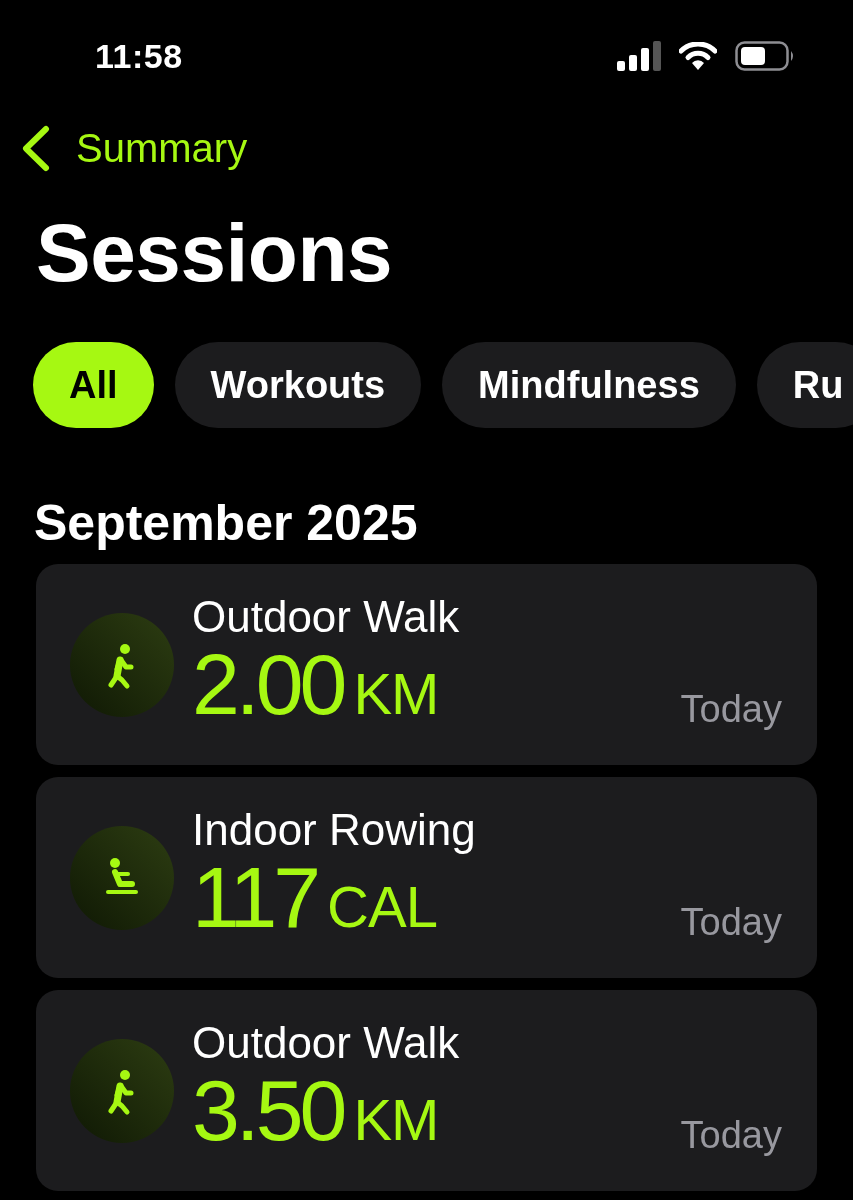 This screenshot has height=1200, width=853. Describe the element at coordinates (804, 385) in the screenshot. I see `filter-chip: Ru` at that location.